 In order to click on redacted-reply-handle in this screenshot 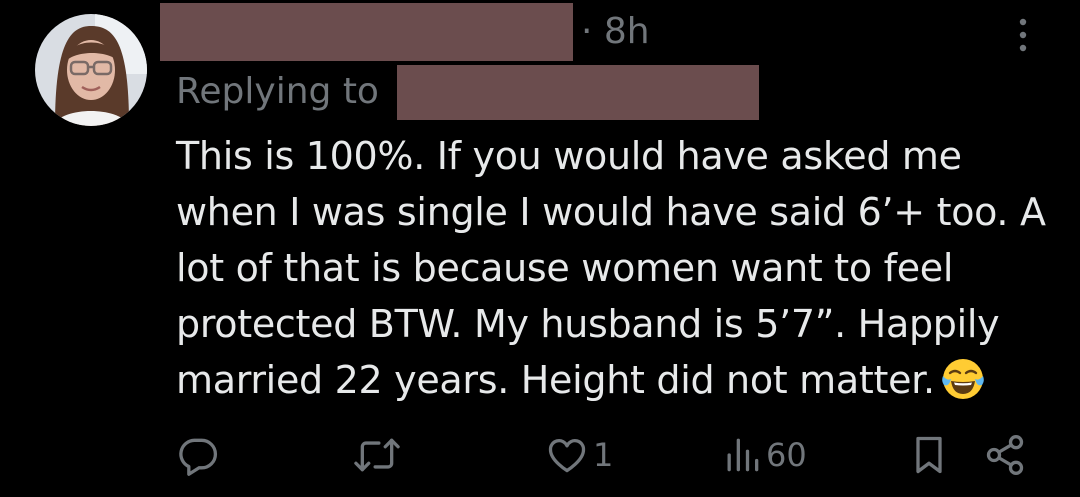, I will do `click(578, 92)`.